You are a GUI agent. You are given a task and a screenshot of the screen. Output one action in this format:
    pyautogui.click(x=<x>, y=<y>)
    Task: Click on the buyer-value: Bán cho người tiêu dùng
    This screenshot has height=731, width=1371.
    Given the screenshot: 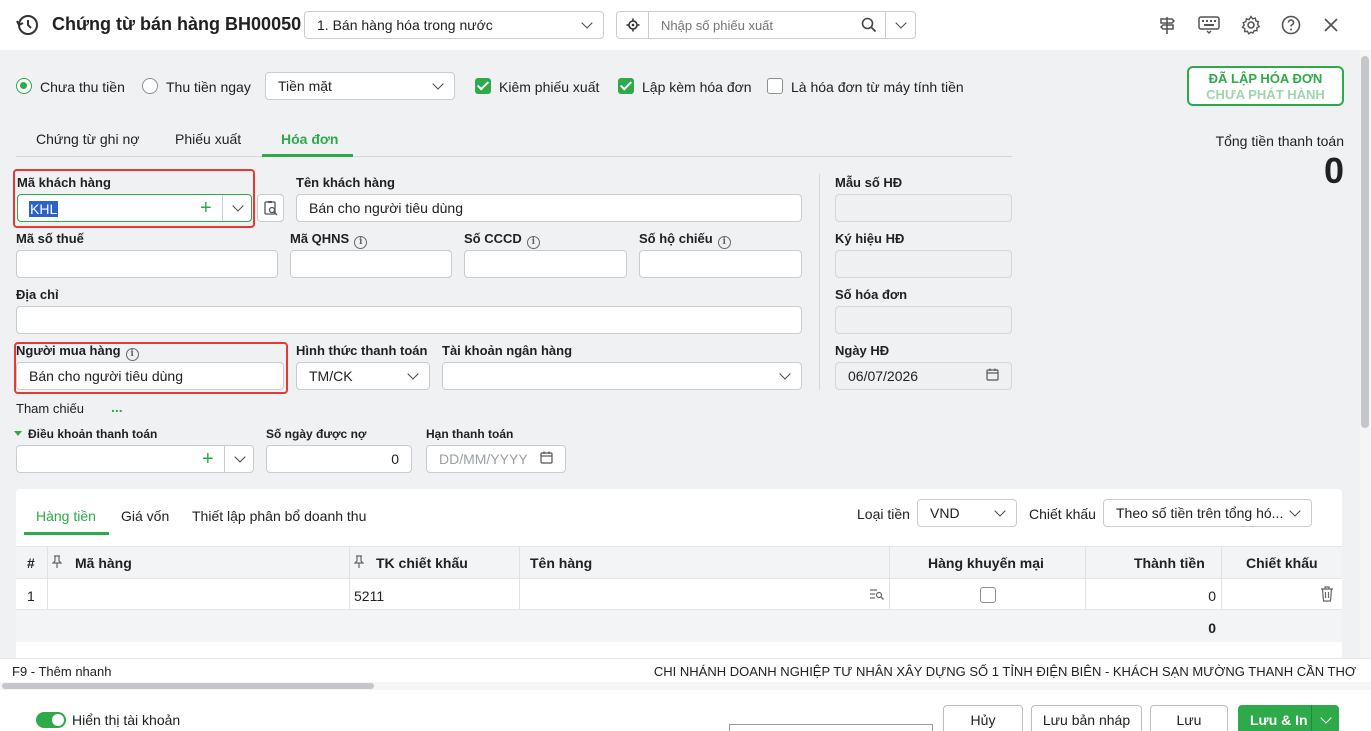 What is the action you would take?
    pyautogui.click(x=106, y=376)
    